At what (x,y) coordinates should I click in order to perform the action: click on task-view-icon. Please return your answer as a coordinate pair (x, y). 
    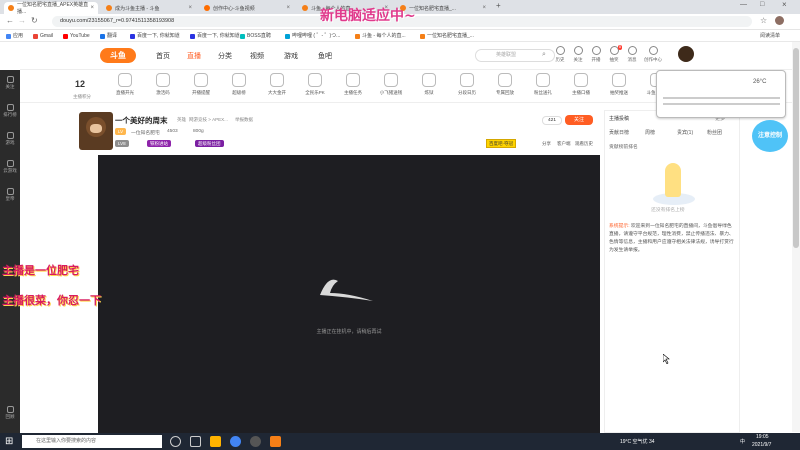
    Looking at the image, I should click on (195, 441).